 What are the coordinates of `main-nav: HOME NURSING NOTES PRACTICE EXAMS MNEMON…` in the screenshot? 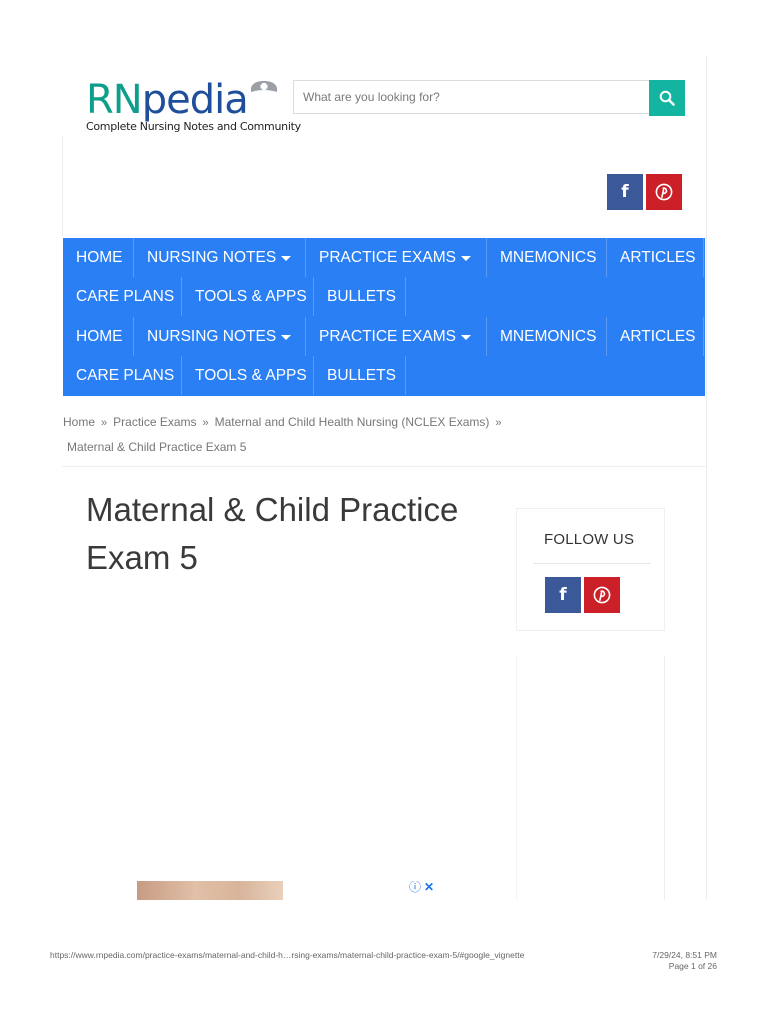 It's located at (384, 317).